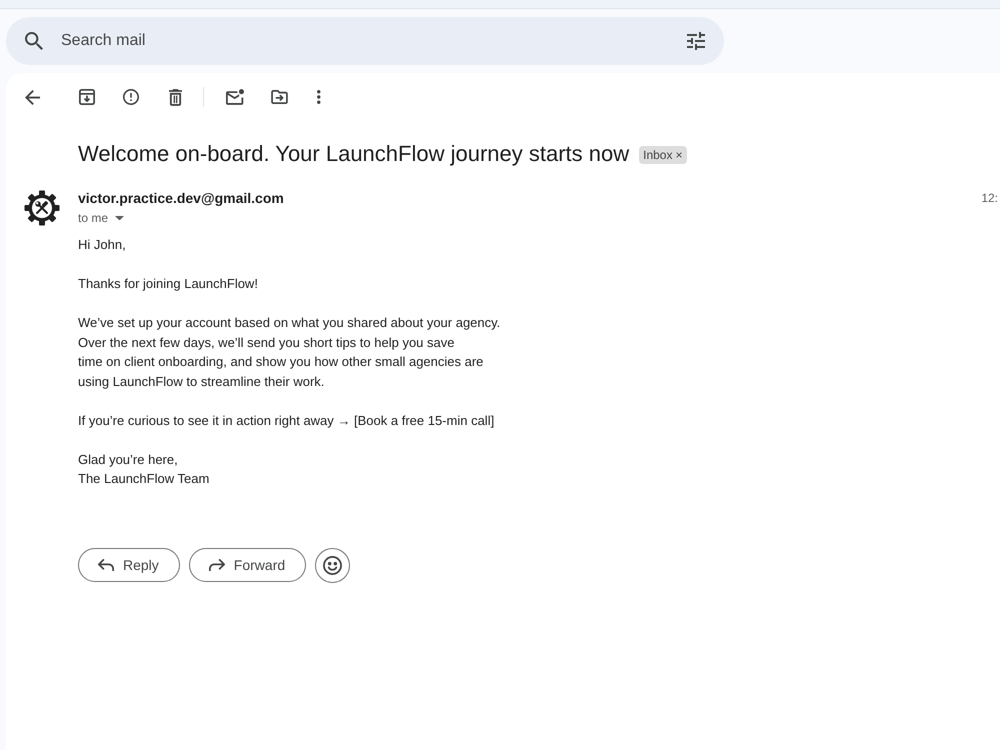 The image size is (1000, 750). What do you see at coordinates (289, 352) in the screenshot?
I see `email-paragraph: We’ve set up your account based on what you shared about your agency. Over the next few days, we’ll send you short tips to help you save time on client onboarding, and show you how other small agencies are using LaunchFlow to streamline their work.` at bounding box center [289, 352].